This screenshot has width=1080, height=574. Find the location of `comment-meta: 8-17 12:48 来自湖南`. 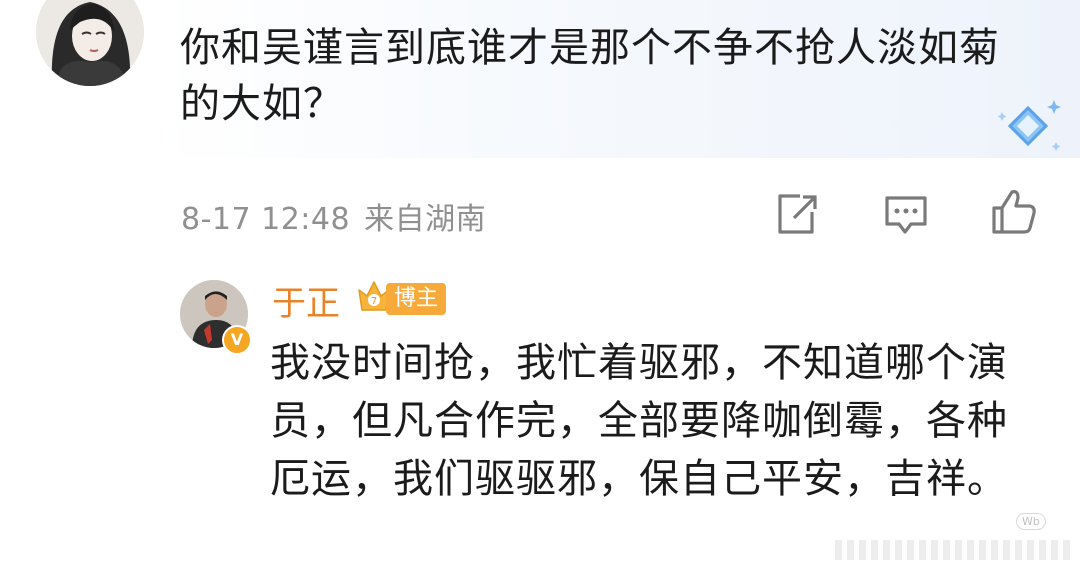

comment-meta: 8-17 12:48 来自湖南 is located at coordinates (340, 216).